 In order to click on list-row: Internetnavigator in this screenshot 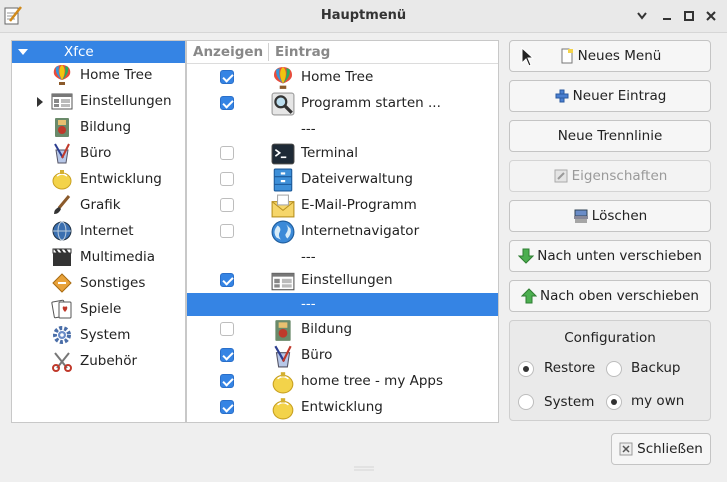, I will do `click(342, 232)`.